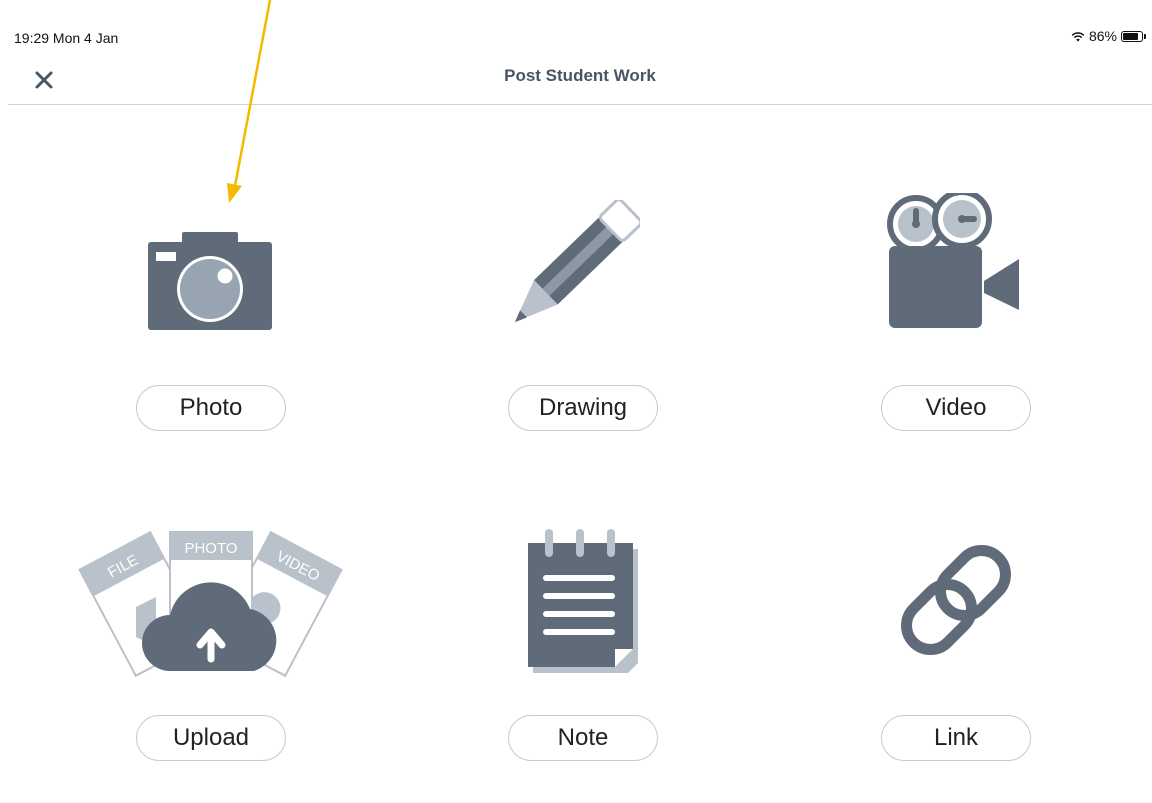  What do you see at coordinates (66, 38) in the screenshot?
I see `status-time: 19:29 Mon 4 Jan` at bounding box center [66, 38].